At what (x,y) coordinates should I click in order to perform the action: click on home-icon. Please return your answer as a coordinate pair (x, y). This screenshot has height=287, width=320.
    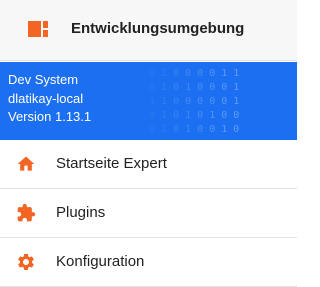
    Looking at the image, I should click on (26, 164).